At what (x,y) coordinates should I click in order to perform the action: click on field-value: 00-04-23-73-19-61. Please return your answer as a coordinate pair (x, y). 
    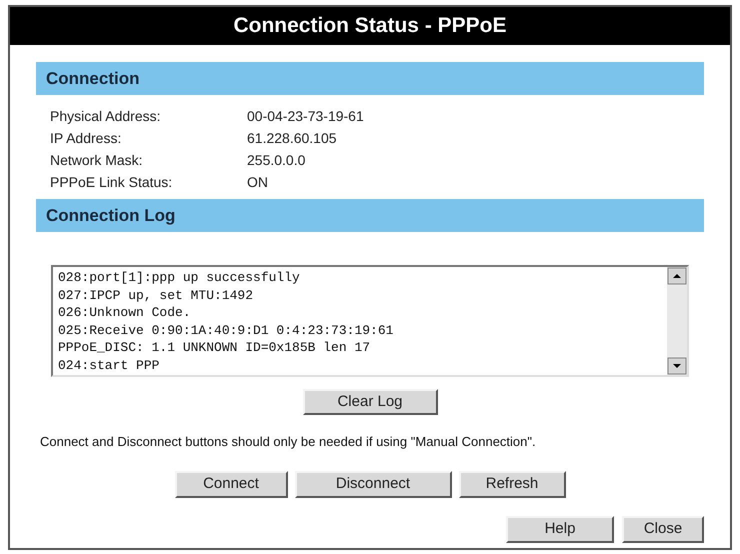
    Looking at the image, I should click on (305, 116).